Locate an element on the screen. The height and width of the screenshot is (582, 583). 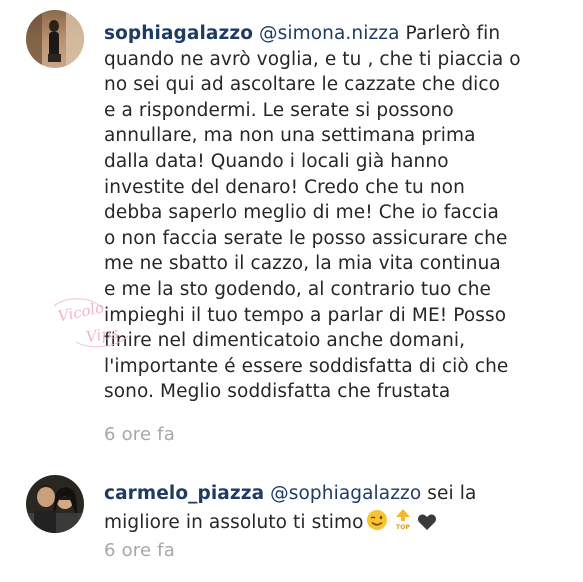
comment-line: finire nel dimenticatoio anche domani, is located at coordinates (285, 341).